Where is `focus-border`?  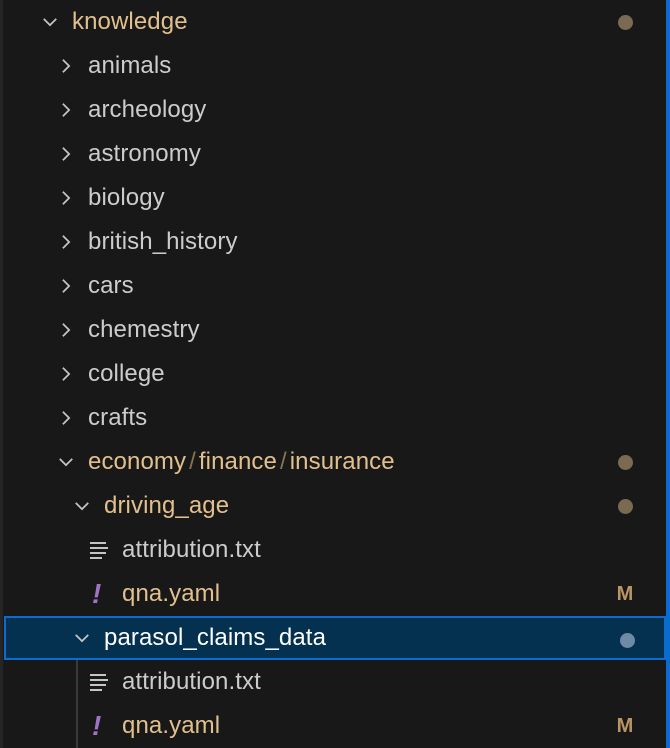 focus-border is located at coordinates (668, 374).